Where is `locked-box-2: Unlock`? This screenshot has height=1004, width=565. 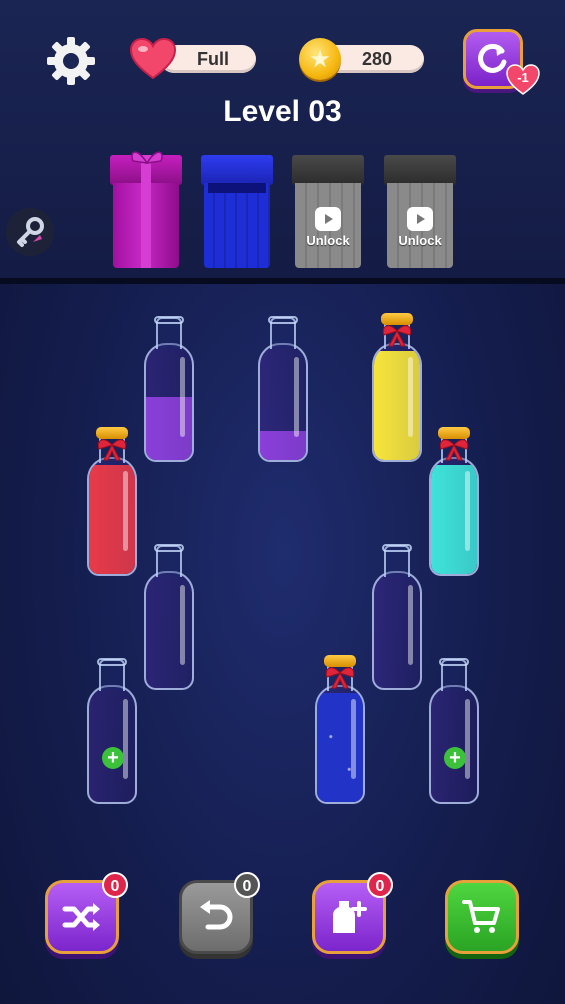 locked-box-2: Unlock is located at coordinates (420, 211).